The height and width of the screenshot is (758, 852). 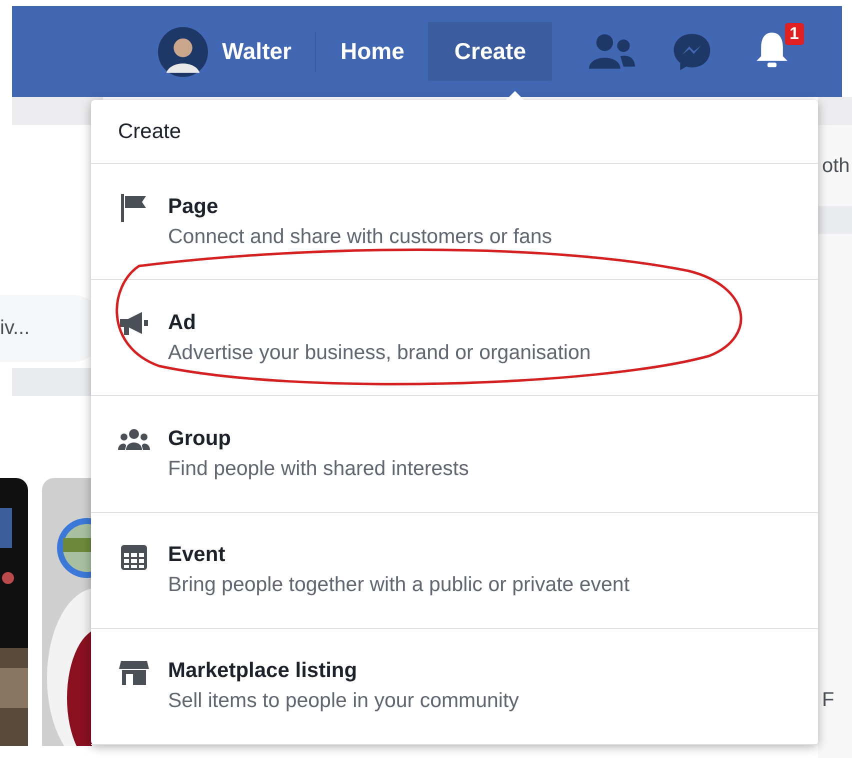 I want to click on profile-link: Walter, so click(x=269, y=51).